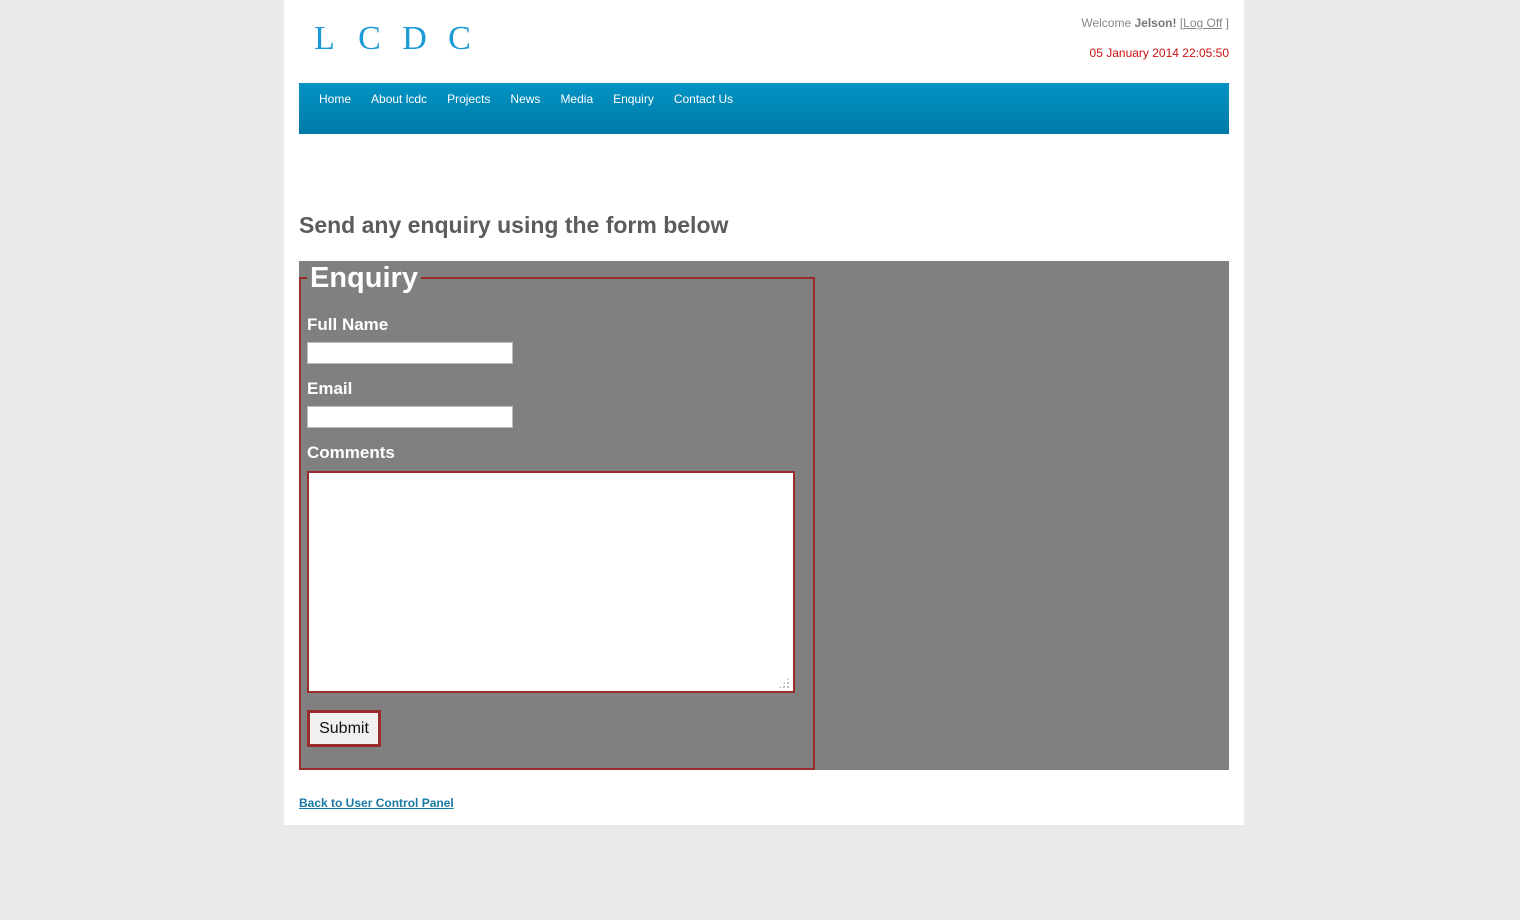  I want to click on bracket-close: ], so click(1227, 23).